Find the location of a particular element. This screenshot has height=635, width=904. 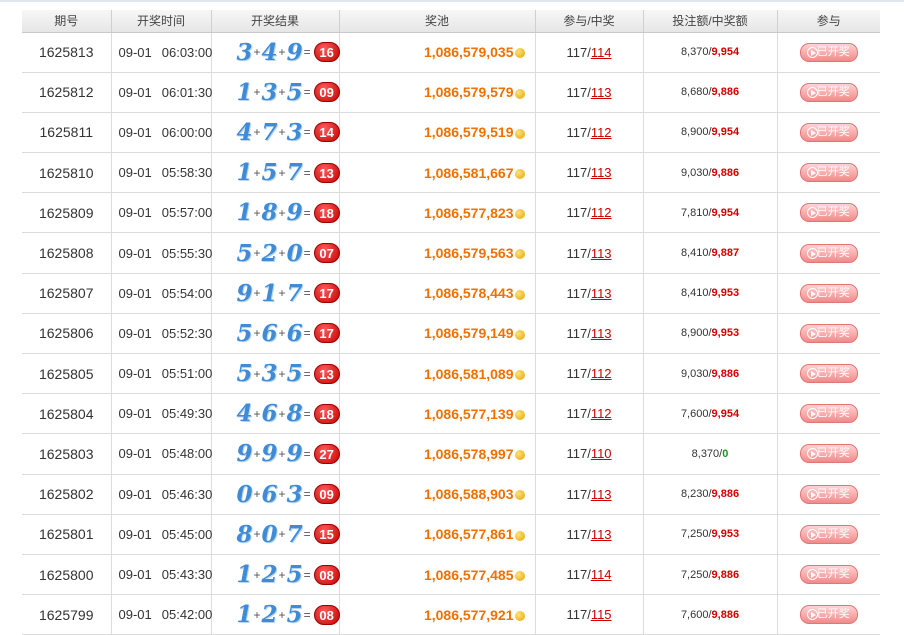

issue-number: 1625812 is located at coordinates (67, 92).